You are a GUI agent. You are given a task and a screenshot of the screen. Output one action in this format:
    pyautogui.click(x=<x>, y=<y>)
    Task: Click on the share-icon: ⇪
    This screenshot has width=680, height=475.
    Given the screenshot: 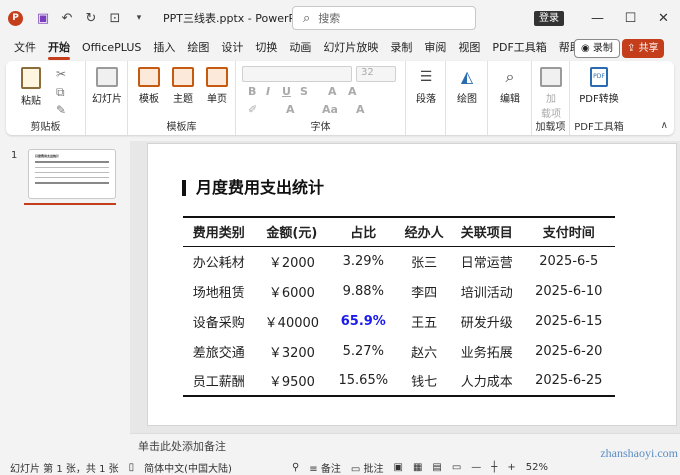 What is the action you would take?
    pyautogui.click(x=633, y=48)
    